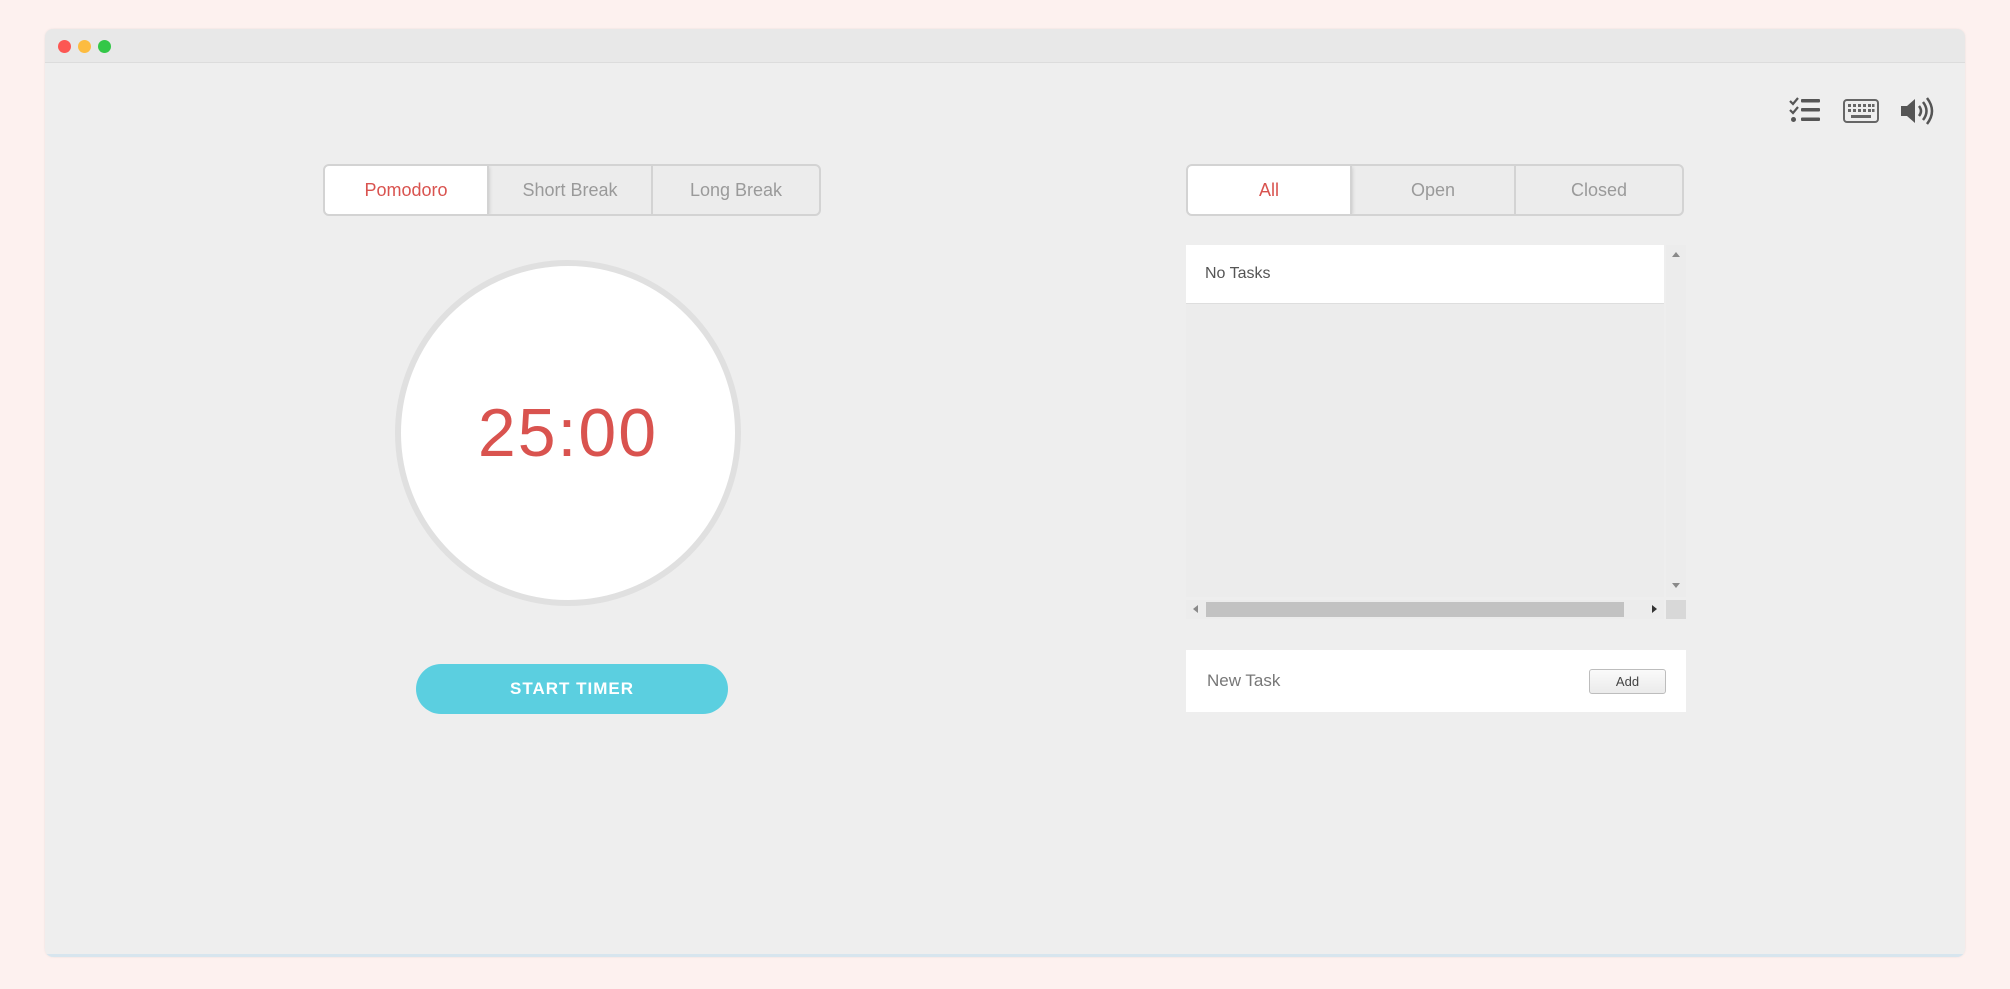 Image resolution: width=2010 pixels, height=989 pixels. What do you see at coordinates (1425, 421) in the screenshot?
I see `task-list: No Tasks` at bounding box center [1425, 421].